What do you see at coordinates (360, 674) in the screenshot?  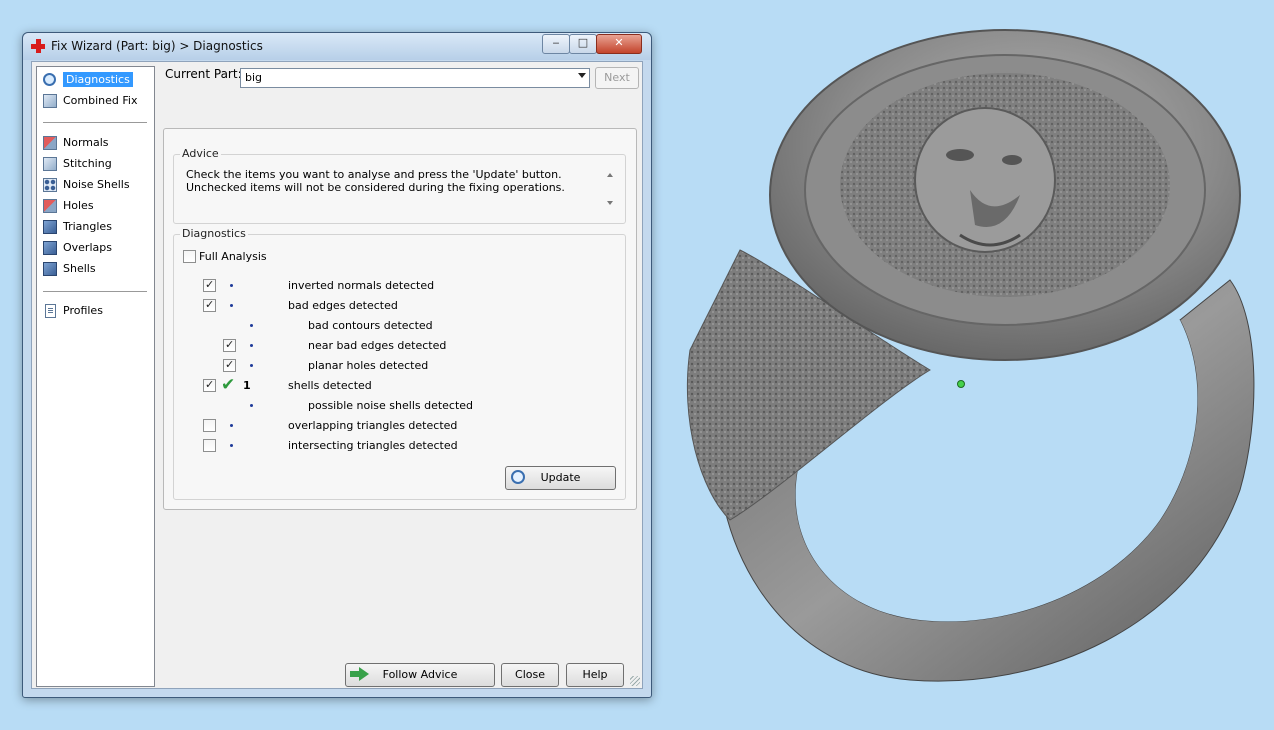 I see `green-arrow-icon` at bounding box center [360, 674].